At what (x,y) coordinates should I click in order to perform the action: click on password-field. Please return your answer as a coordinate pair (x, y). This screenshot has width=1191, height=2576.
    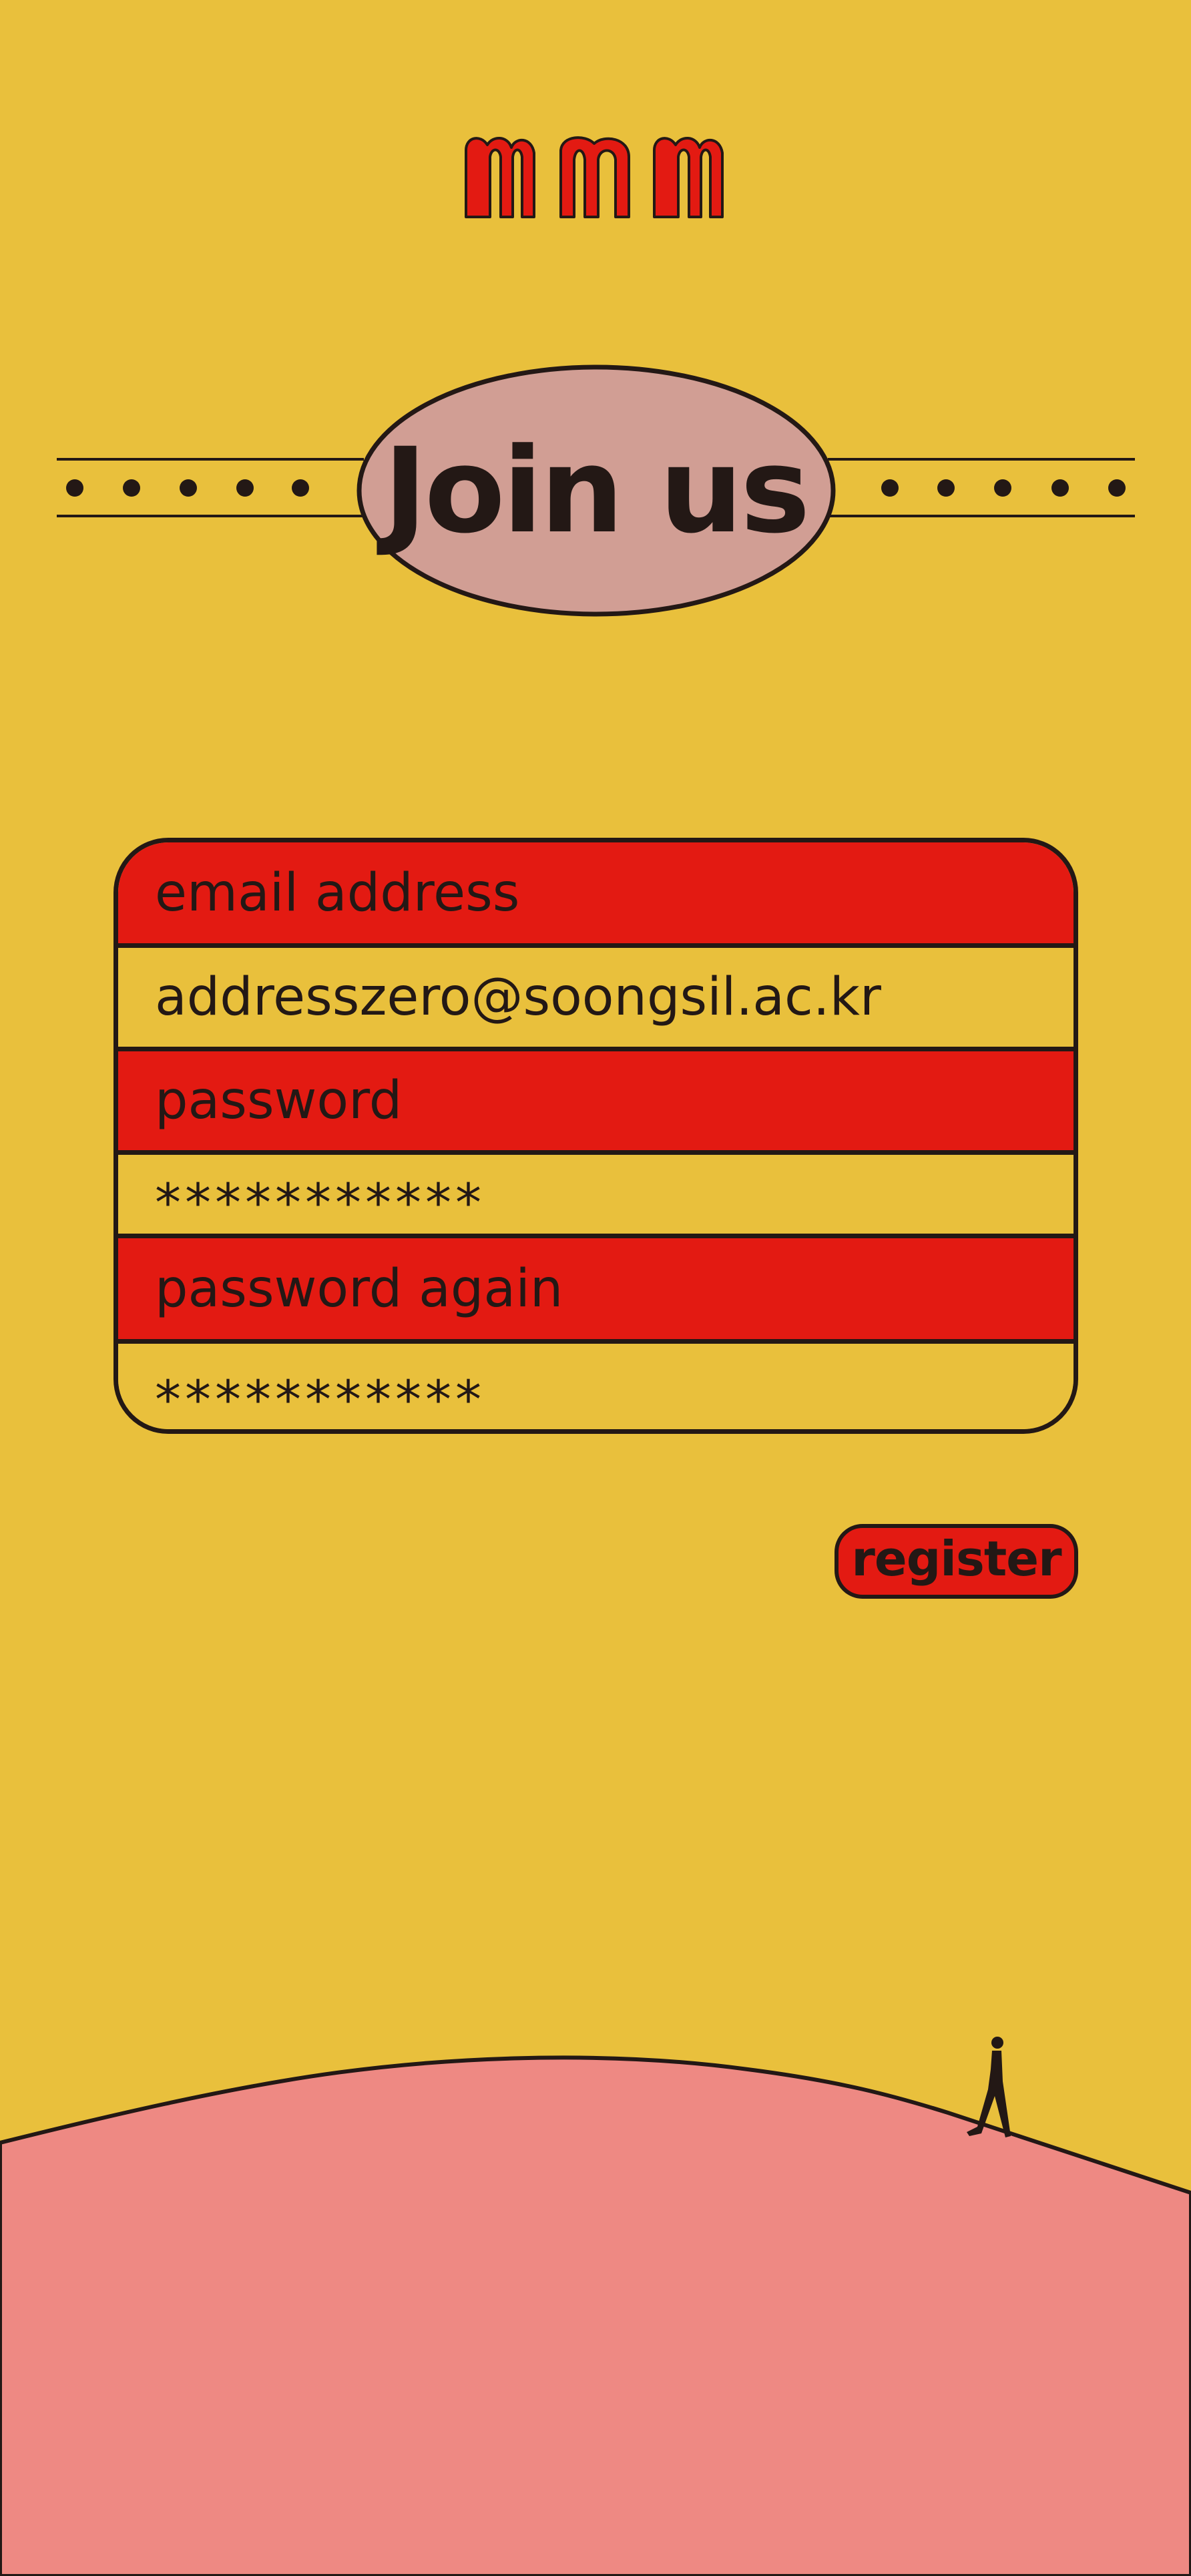
    Looking at the image, I should click on (614, 1194).